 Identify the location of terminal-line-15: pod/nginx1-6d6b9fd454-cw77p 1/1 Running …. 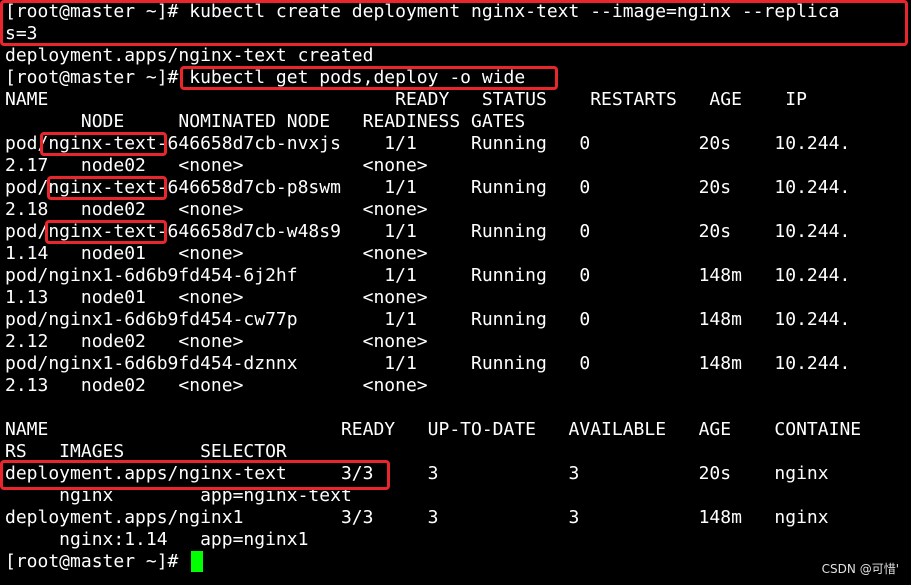
(428, 319).